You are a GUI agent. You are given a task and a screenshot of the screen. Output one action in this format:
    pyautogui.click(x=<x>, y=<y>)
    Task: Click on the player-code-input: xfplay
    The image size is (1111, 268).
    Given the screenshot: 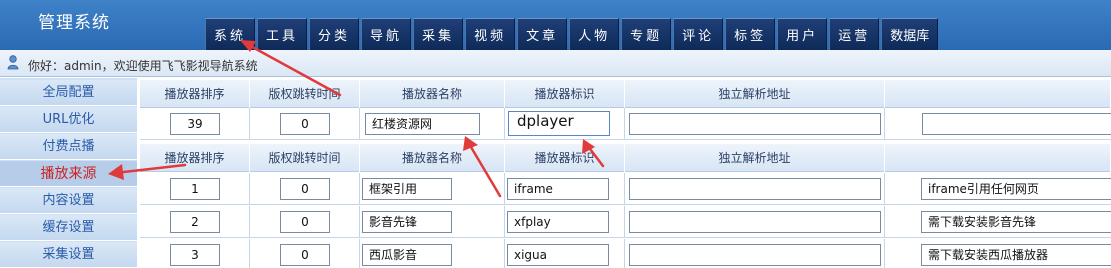 What is the action you would take?
    pyautogui.click(x=558, y=222)
    